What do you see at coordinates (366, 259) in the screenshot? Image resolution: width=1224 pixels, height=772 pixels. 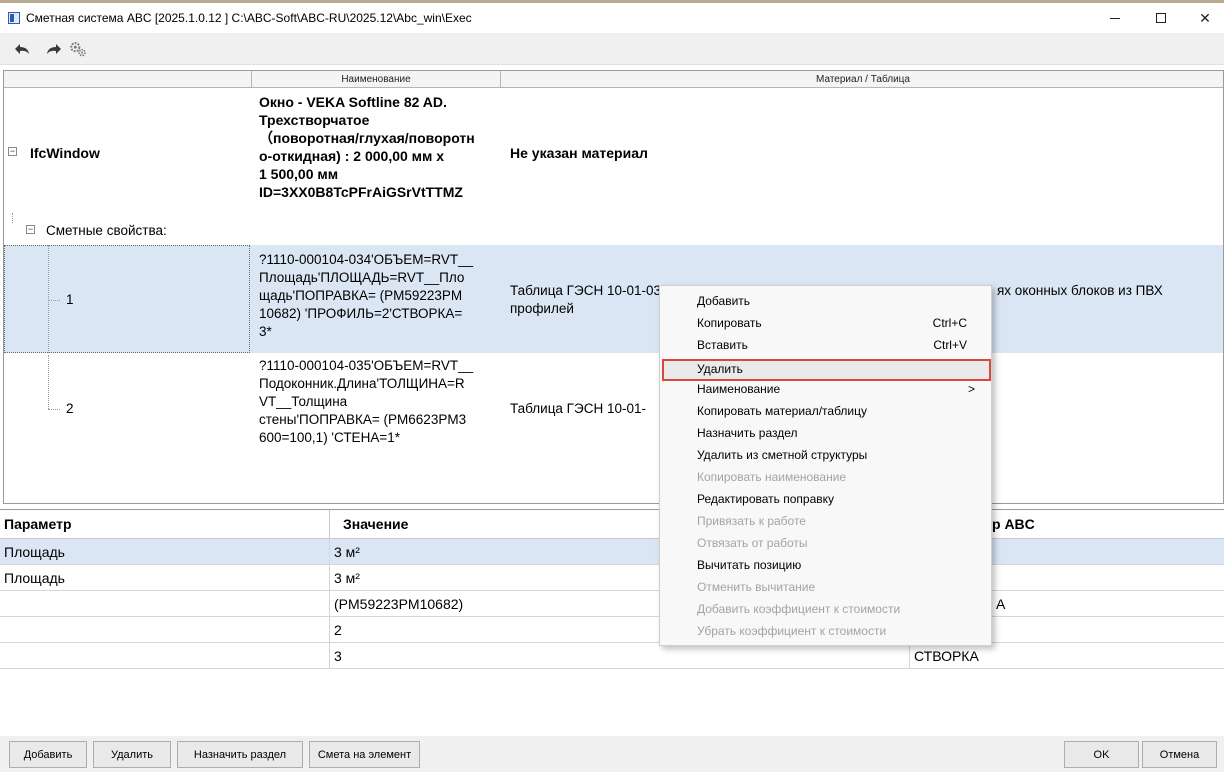 I see `row-name-line: ?1110-000104-034'ОБЪЕМ=RVT__` at bounding box center [366, 259].